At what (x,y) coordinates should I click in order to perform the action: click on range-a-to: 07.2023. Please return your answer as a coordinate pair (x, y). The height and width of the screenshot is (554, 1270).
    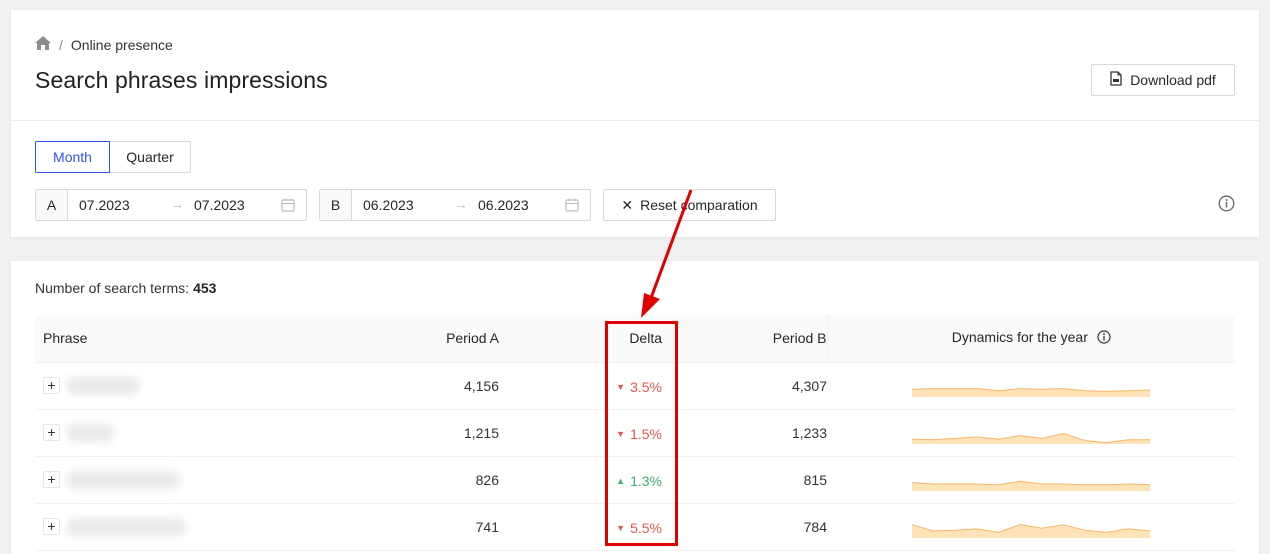
    Looking at the image, I should click on (219, 205).